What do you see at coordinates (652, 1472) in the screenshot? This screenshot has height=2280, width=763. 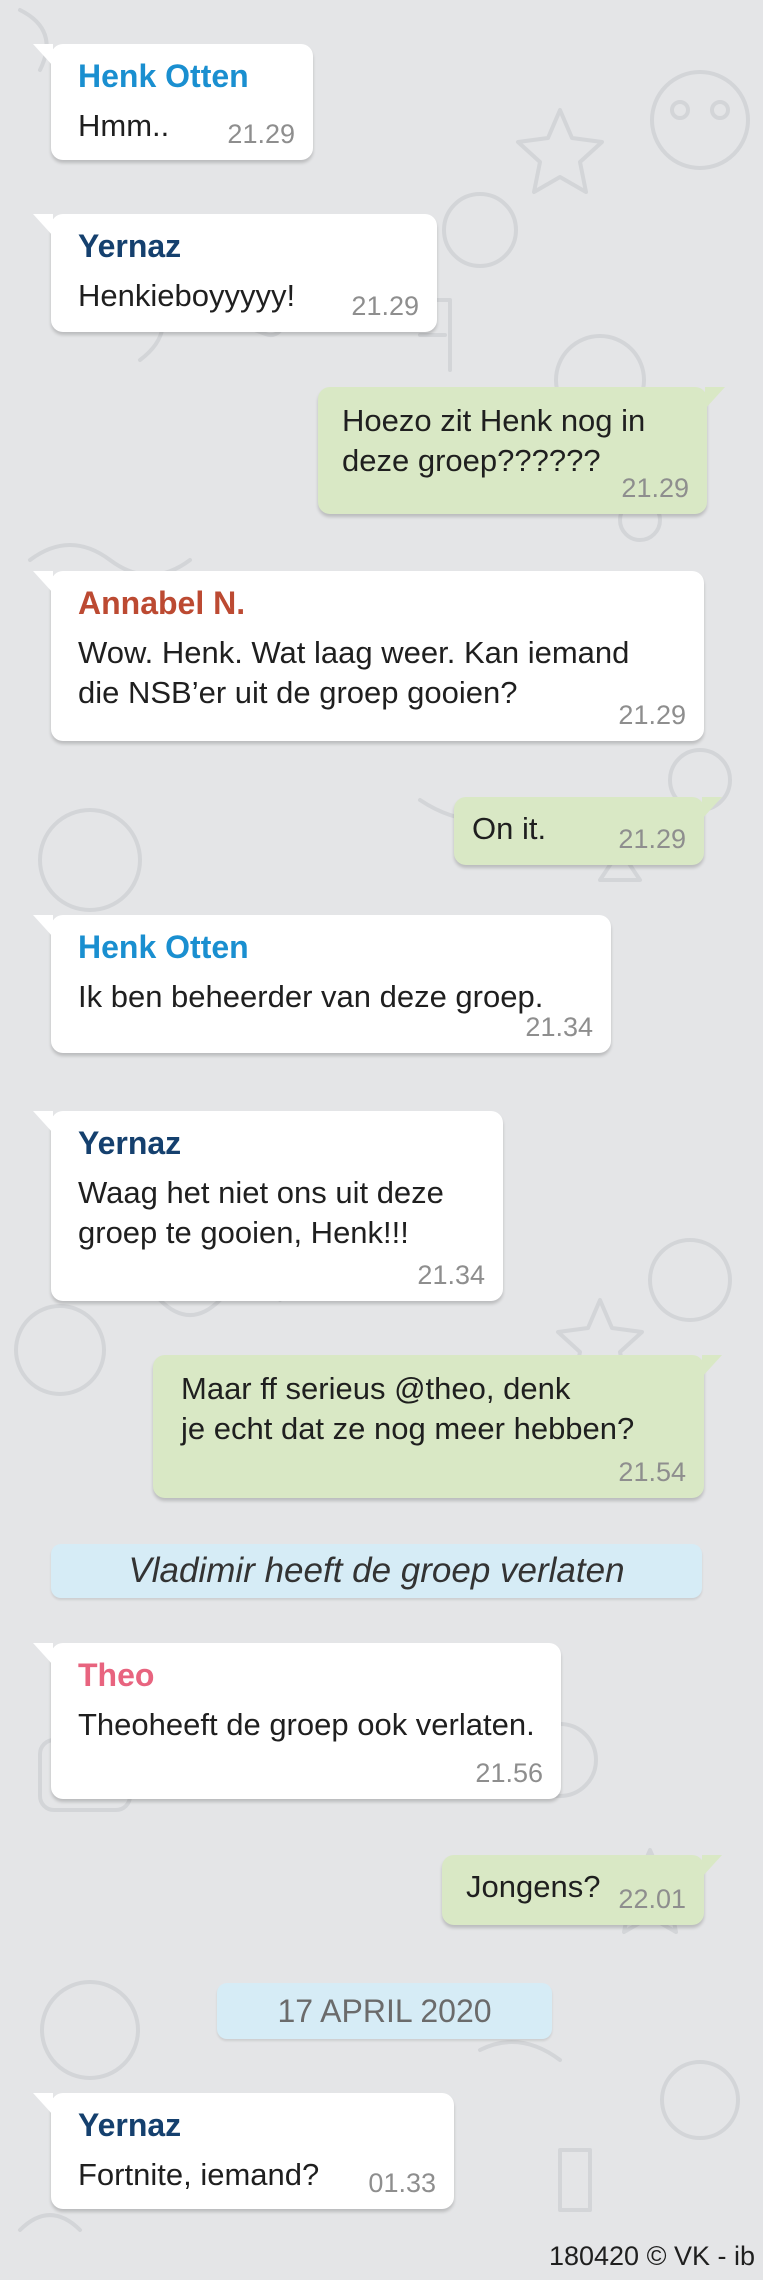 I see `message-timestamp: 21.54` at bounding box center [652, 1472].